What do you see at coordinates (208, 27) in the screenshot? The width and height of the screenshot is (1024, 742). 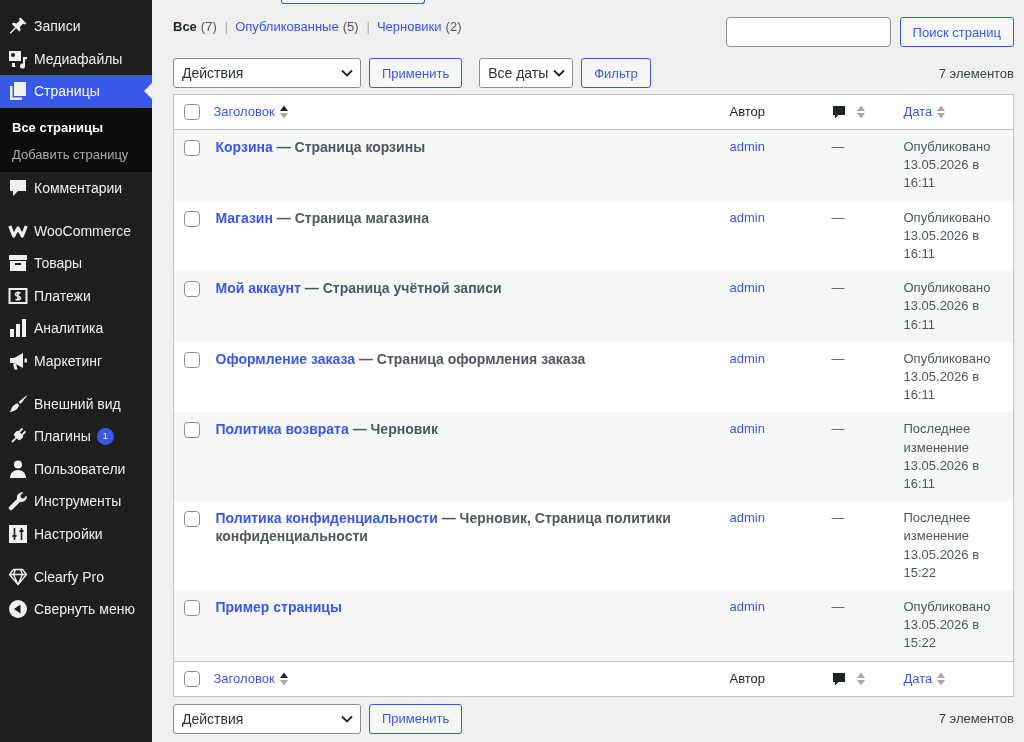 I see `filter-count: (7)` at bounding box center [208, 27].